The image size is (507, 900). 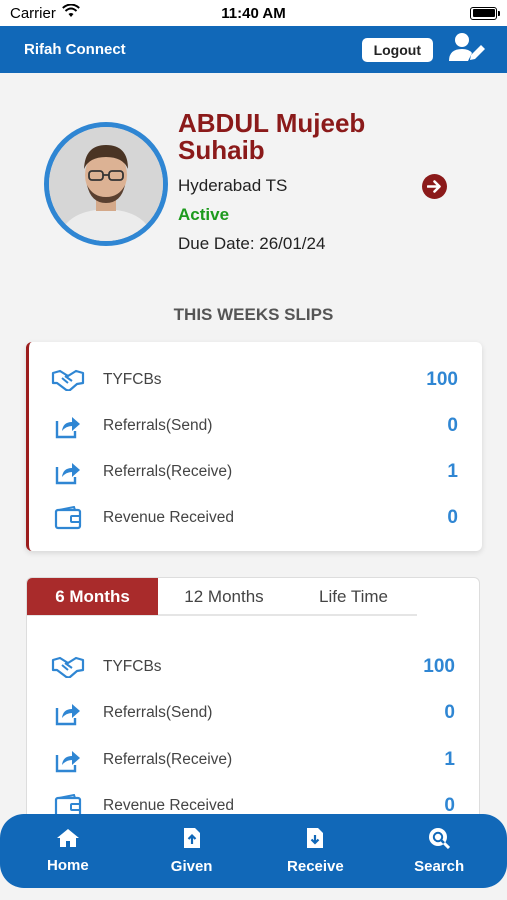 What do you see at coordinates (253, 49) in the screenshot?
I see `app-header: Rifah Connect Logout` at bounding box center [253, 49].